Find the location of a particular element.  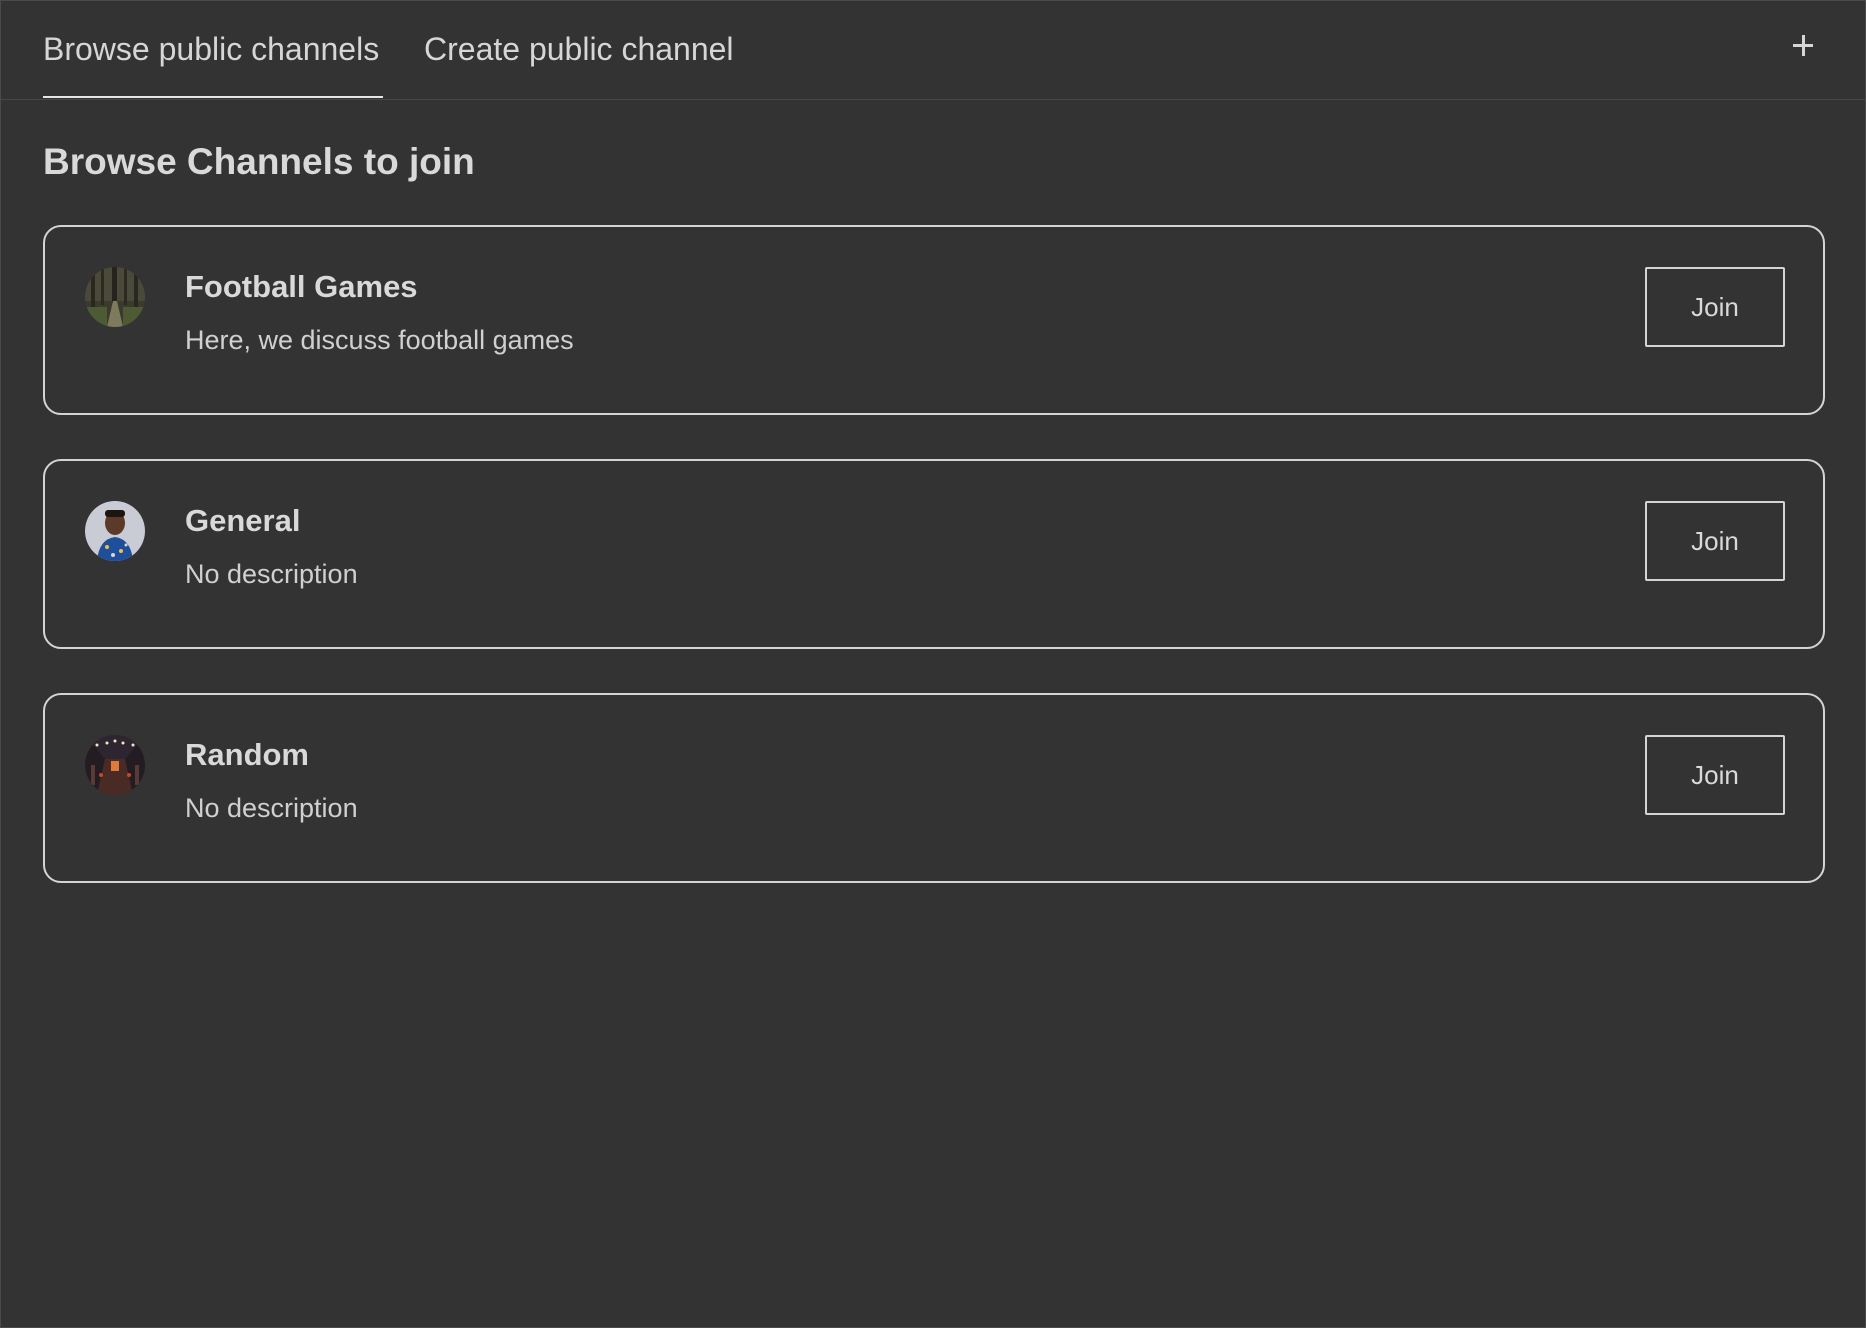

channel-description: Here, we discuss football games is located at coordinates (379, 340).